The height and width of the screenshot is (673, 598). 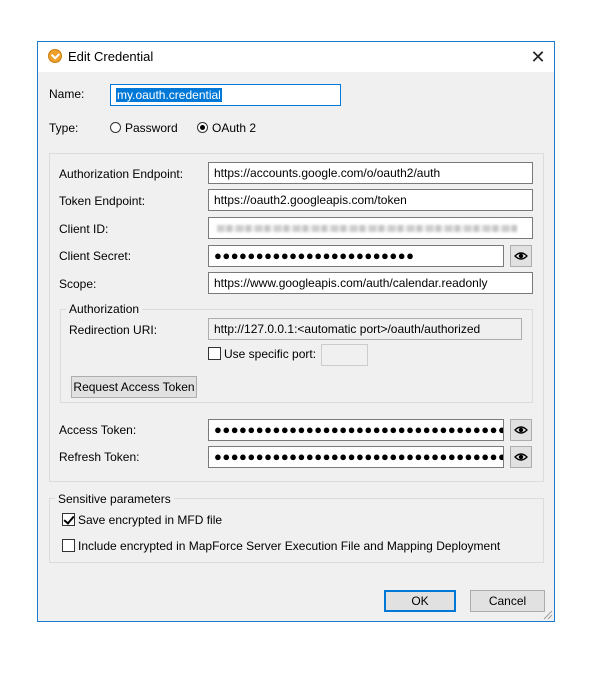 What do you see at coordinates (370, 200) in the screenshot?
I see `token-endpoint-input: https://oauth2.googleapis.com/token` at bounding box center [370, 200].